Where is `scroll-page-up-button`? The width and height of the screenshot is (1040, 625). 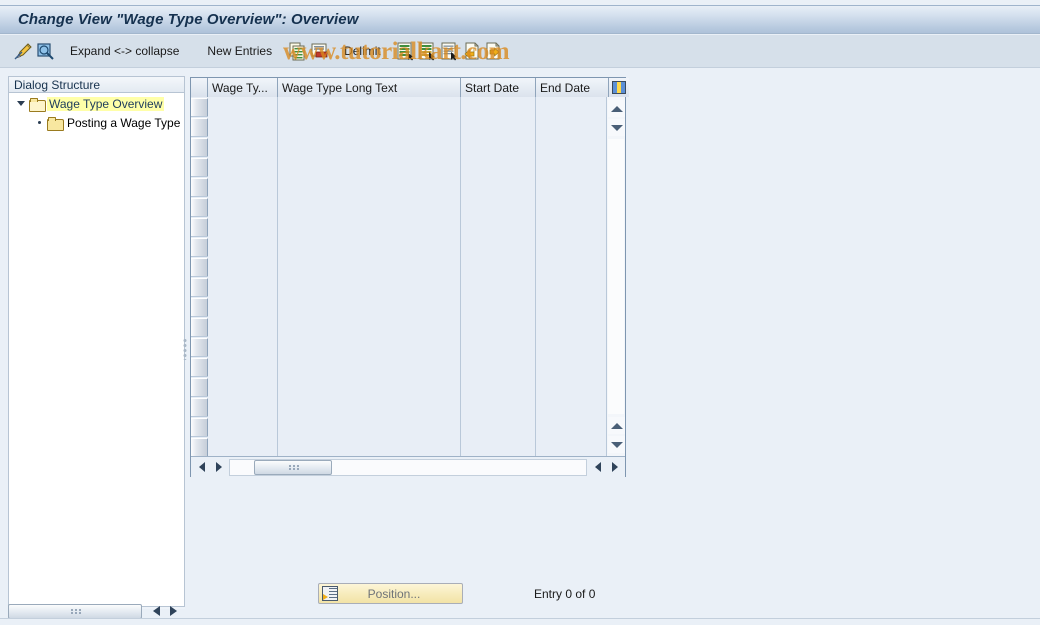 scroll-page-up-button is located at coordinates (617, 108).